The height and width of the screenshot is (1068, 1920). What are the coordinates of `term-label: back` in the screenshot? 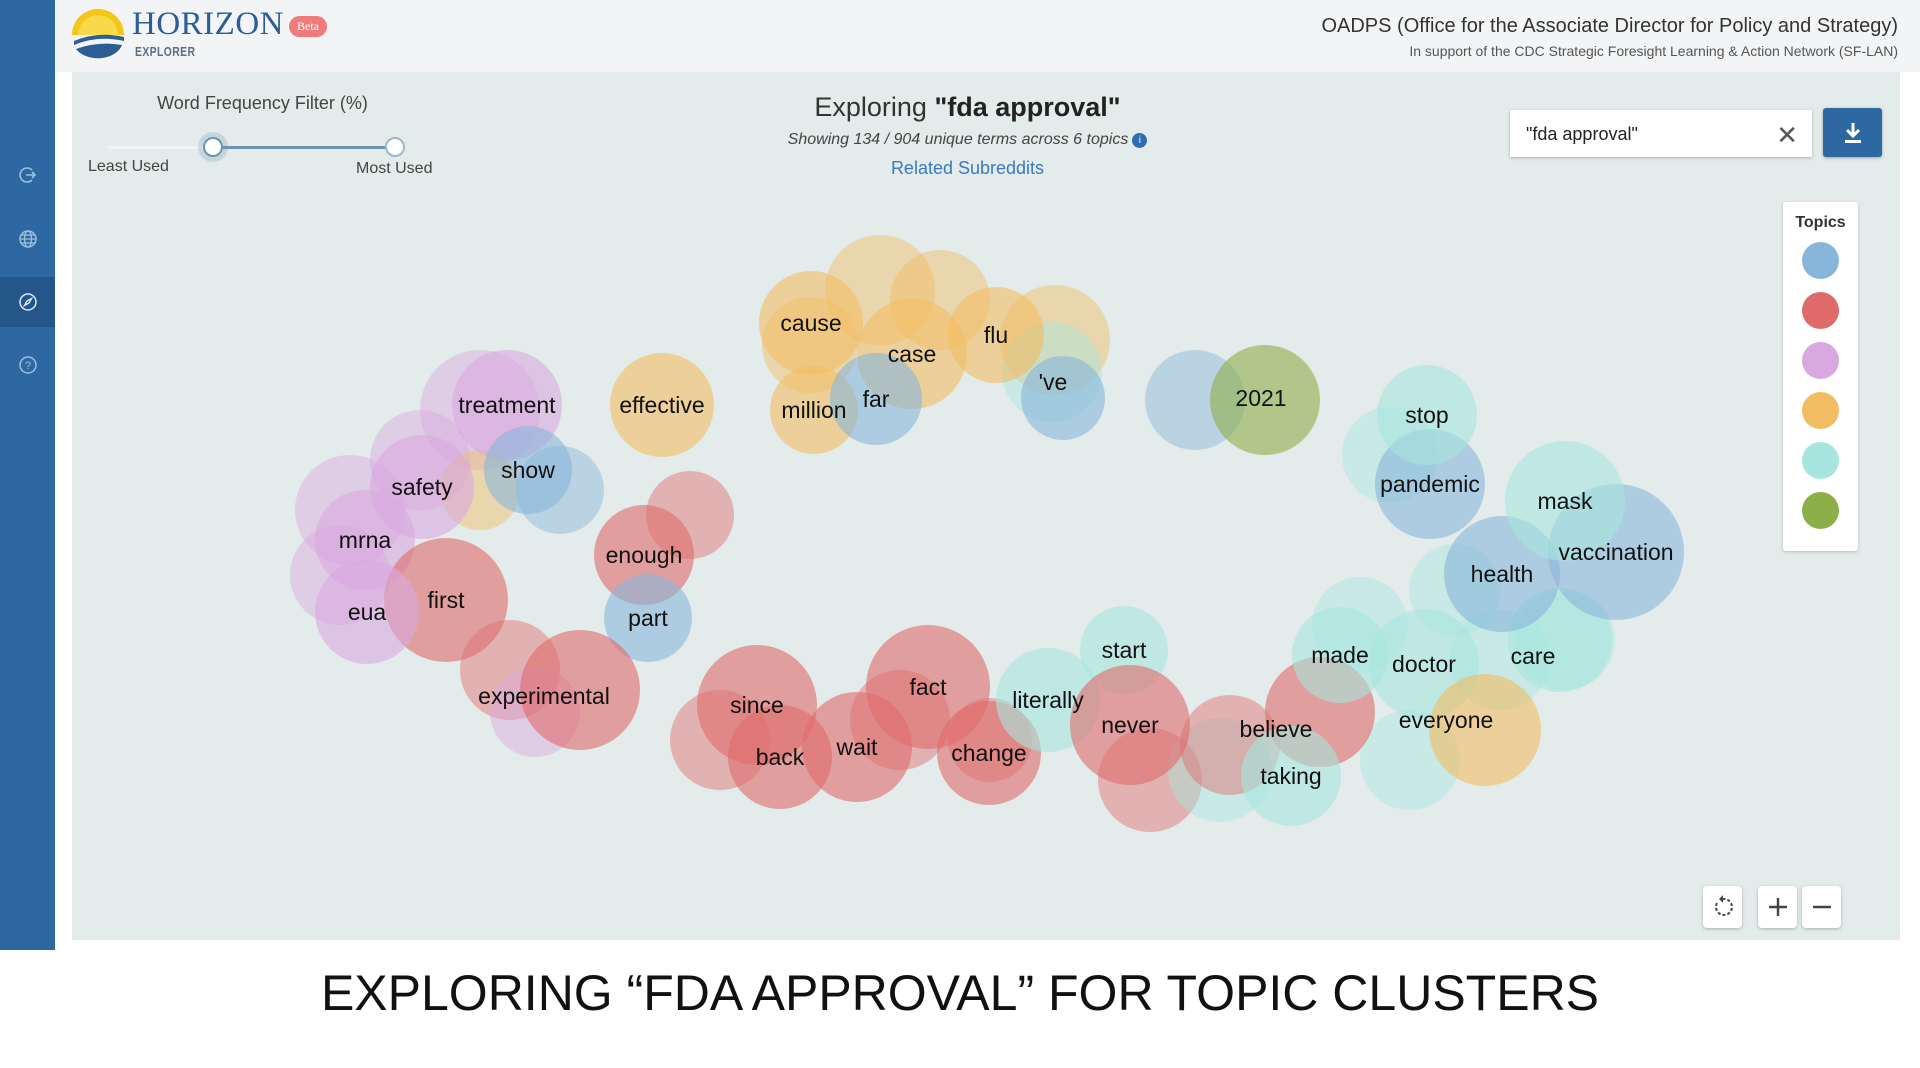 It's located at (780, 757).